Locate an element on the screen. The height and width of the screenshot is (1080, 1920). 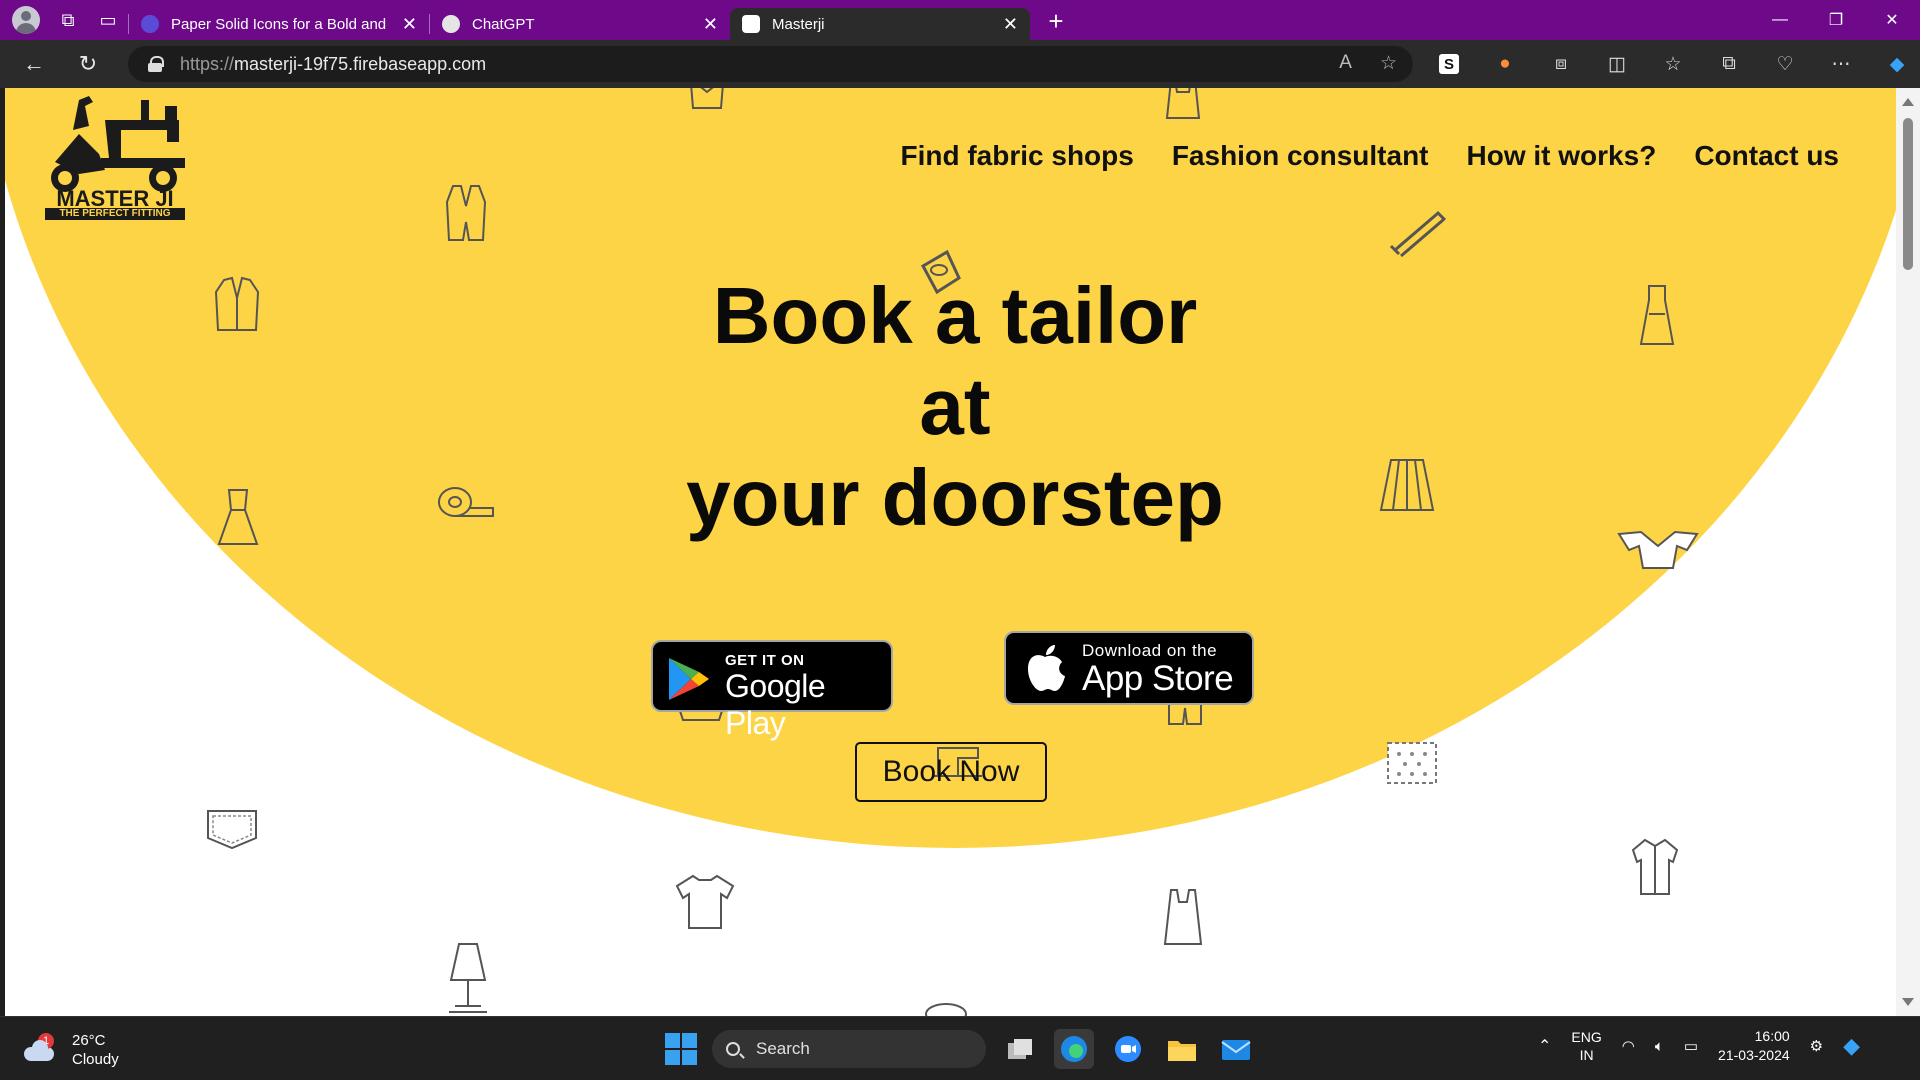
language-indicator: ENG IN is located at coordinates (1586, 1046).